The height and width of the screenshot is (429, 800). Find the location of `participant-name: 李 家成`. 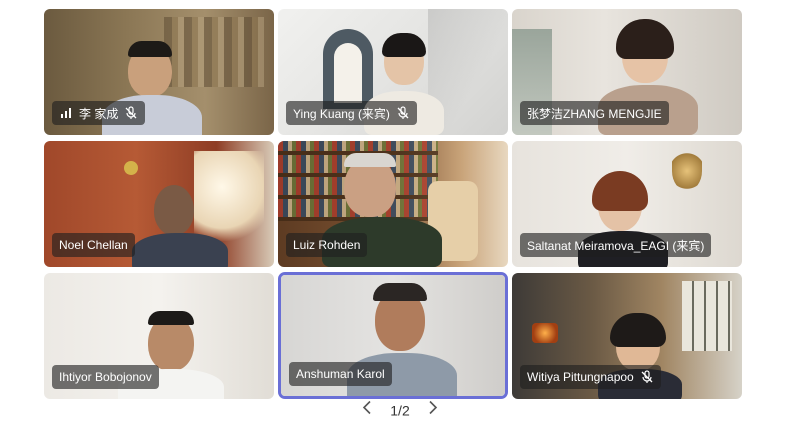

participant-name: 李 家成 is located at coordinates (99, 113).